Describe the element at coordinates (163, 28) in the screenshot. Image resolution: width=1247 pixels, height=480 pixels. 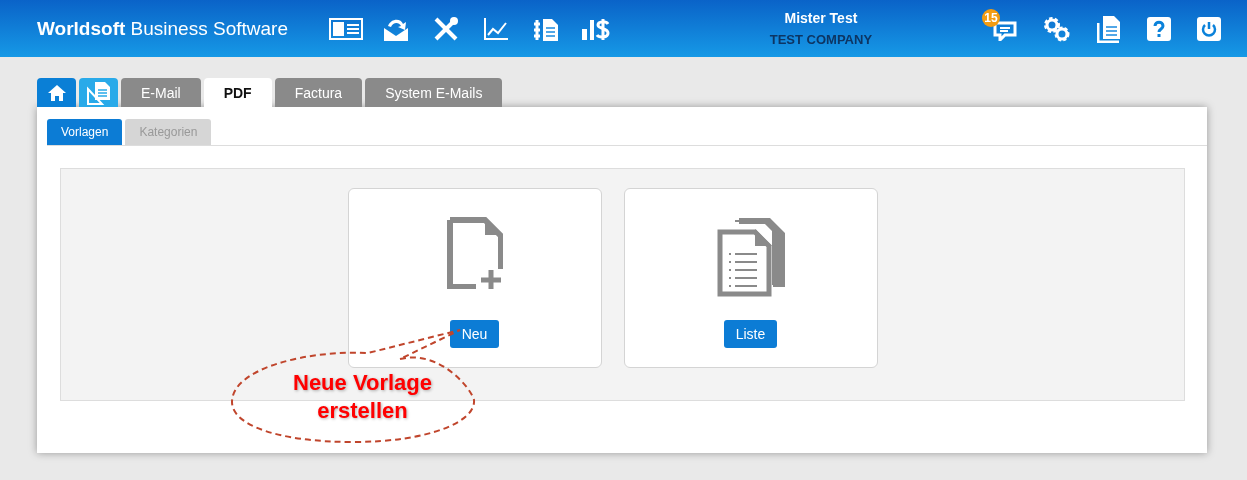
I see `app-title: Worldsoft Business Software` at that location.